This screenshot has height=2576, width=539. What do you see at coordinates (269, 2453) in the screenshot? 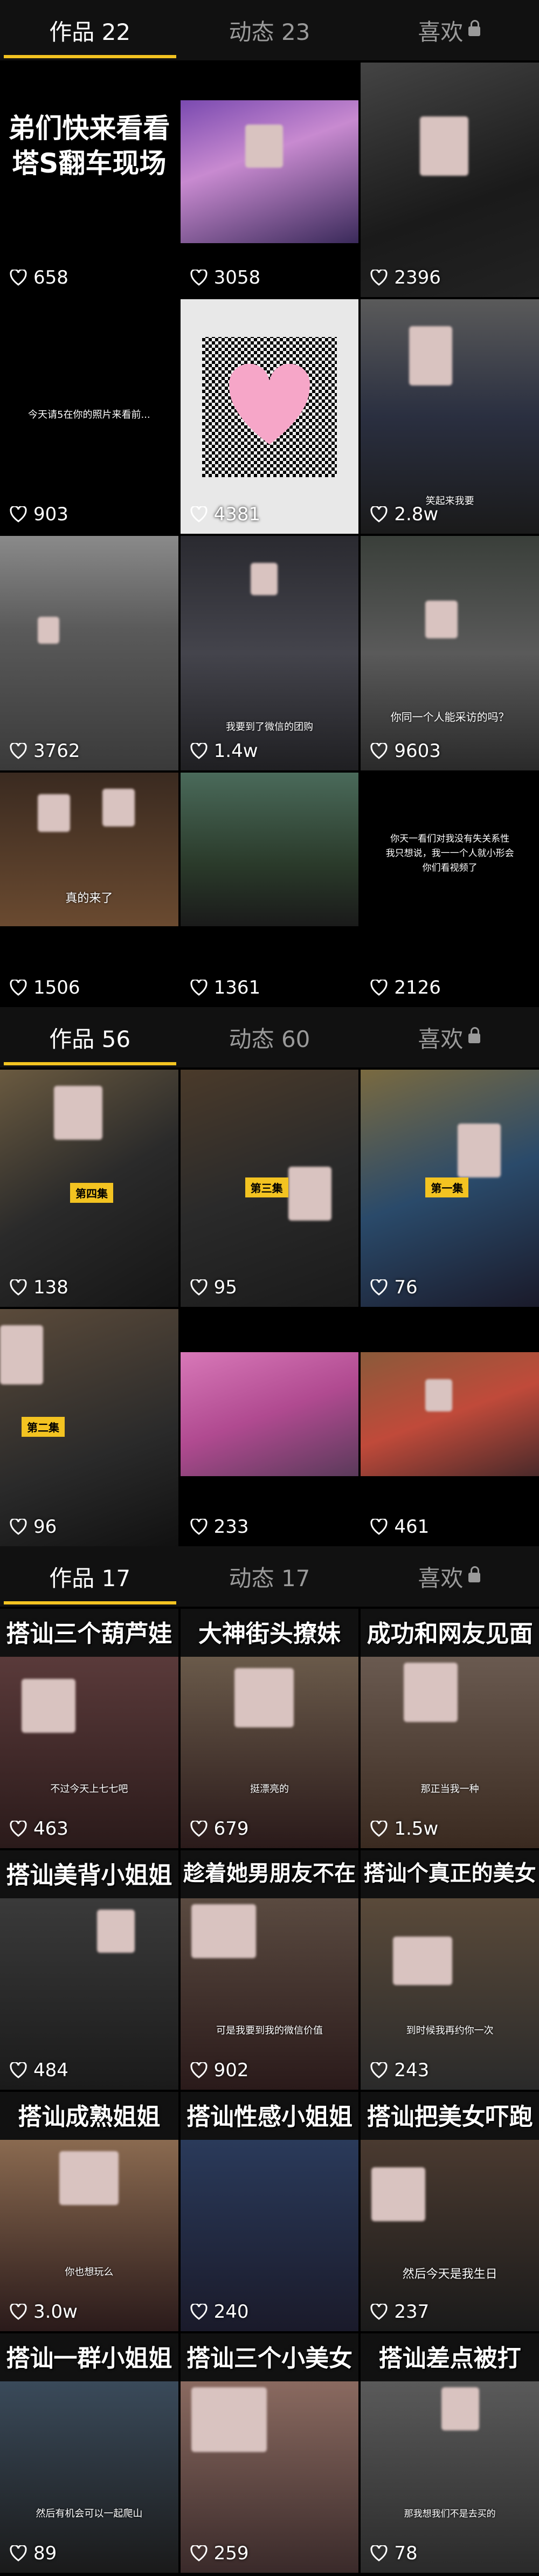
I see `video-thumbnail: 搭讪三个小美女 259` at bounding box center [269, 2453].